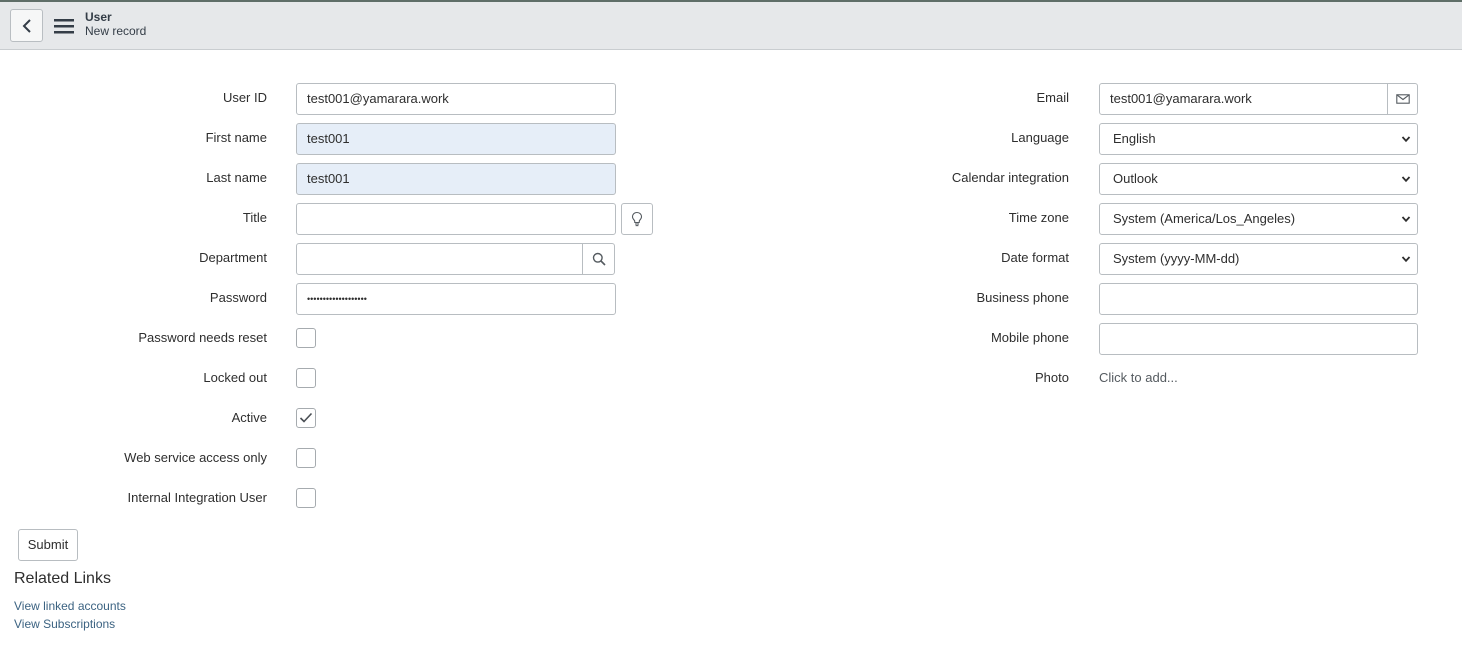  I want to click on calendar-integration-select: Outlook, so click(1258, 179).